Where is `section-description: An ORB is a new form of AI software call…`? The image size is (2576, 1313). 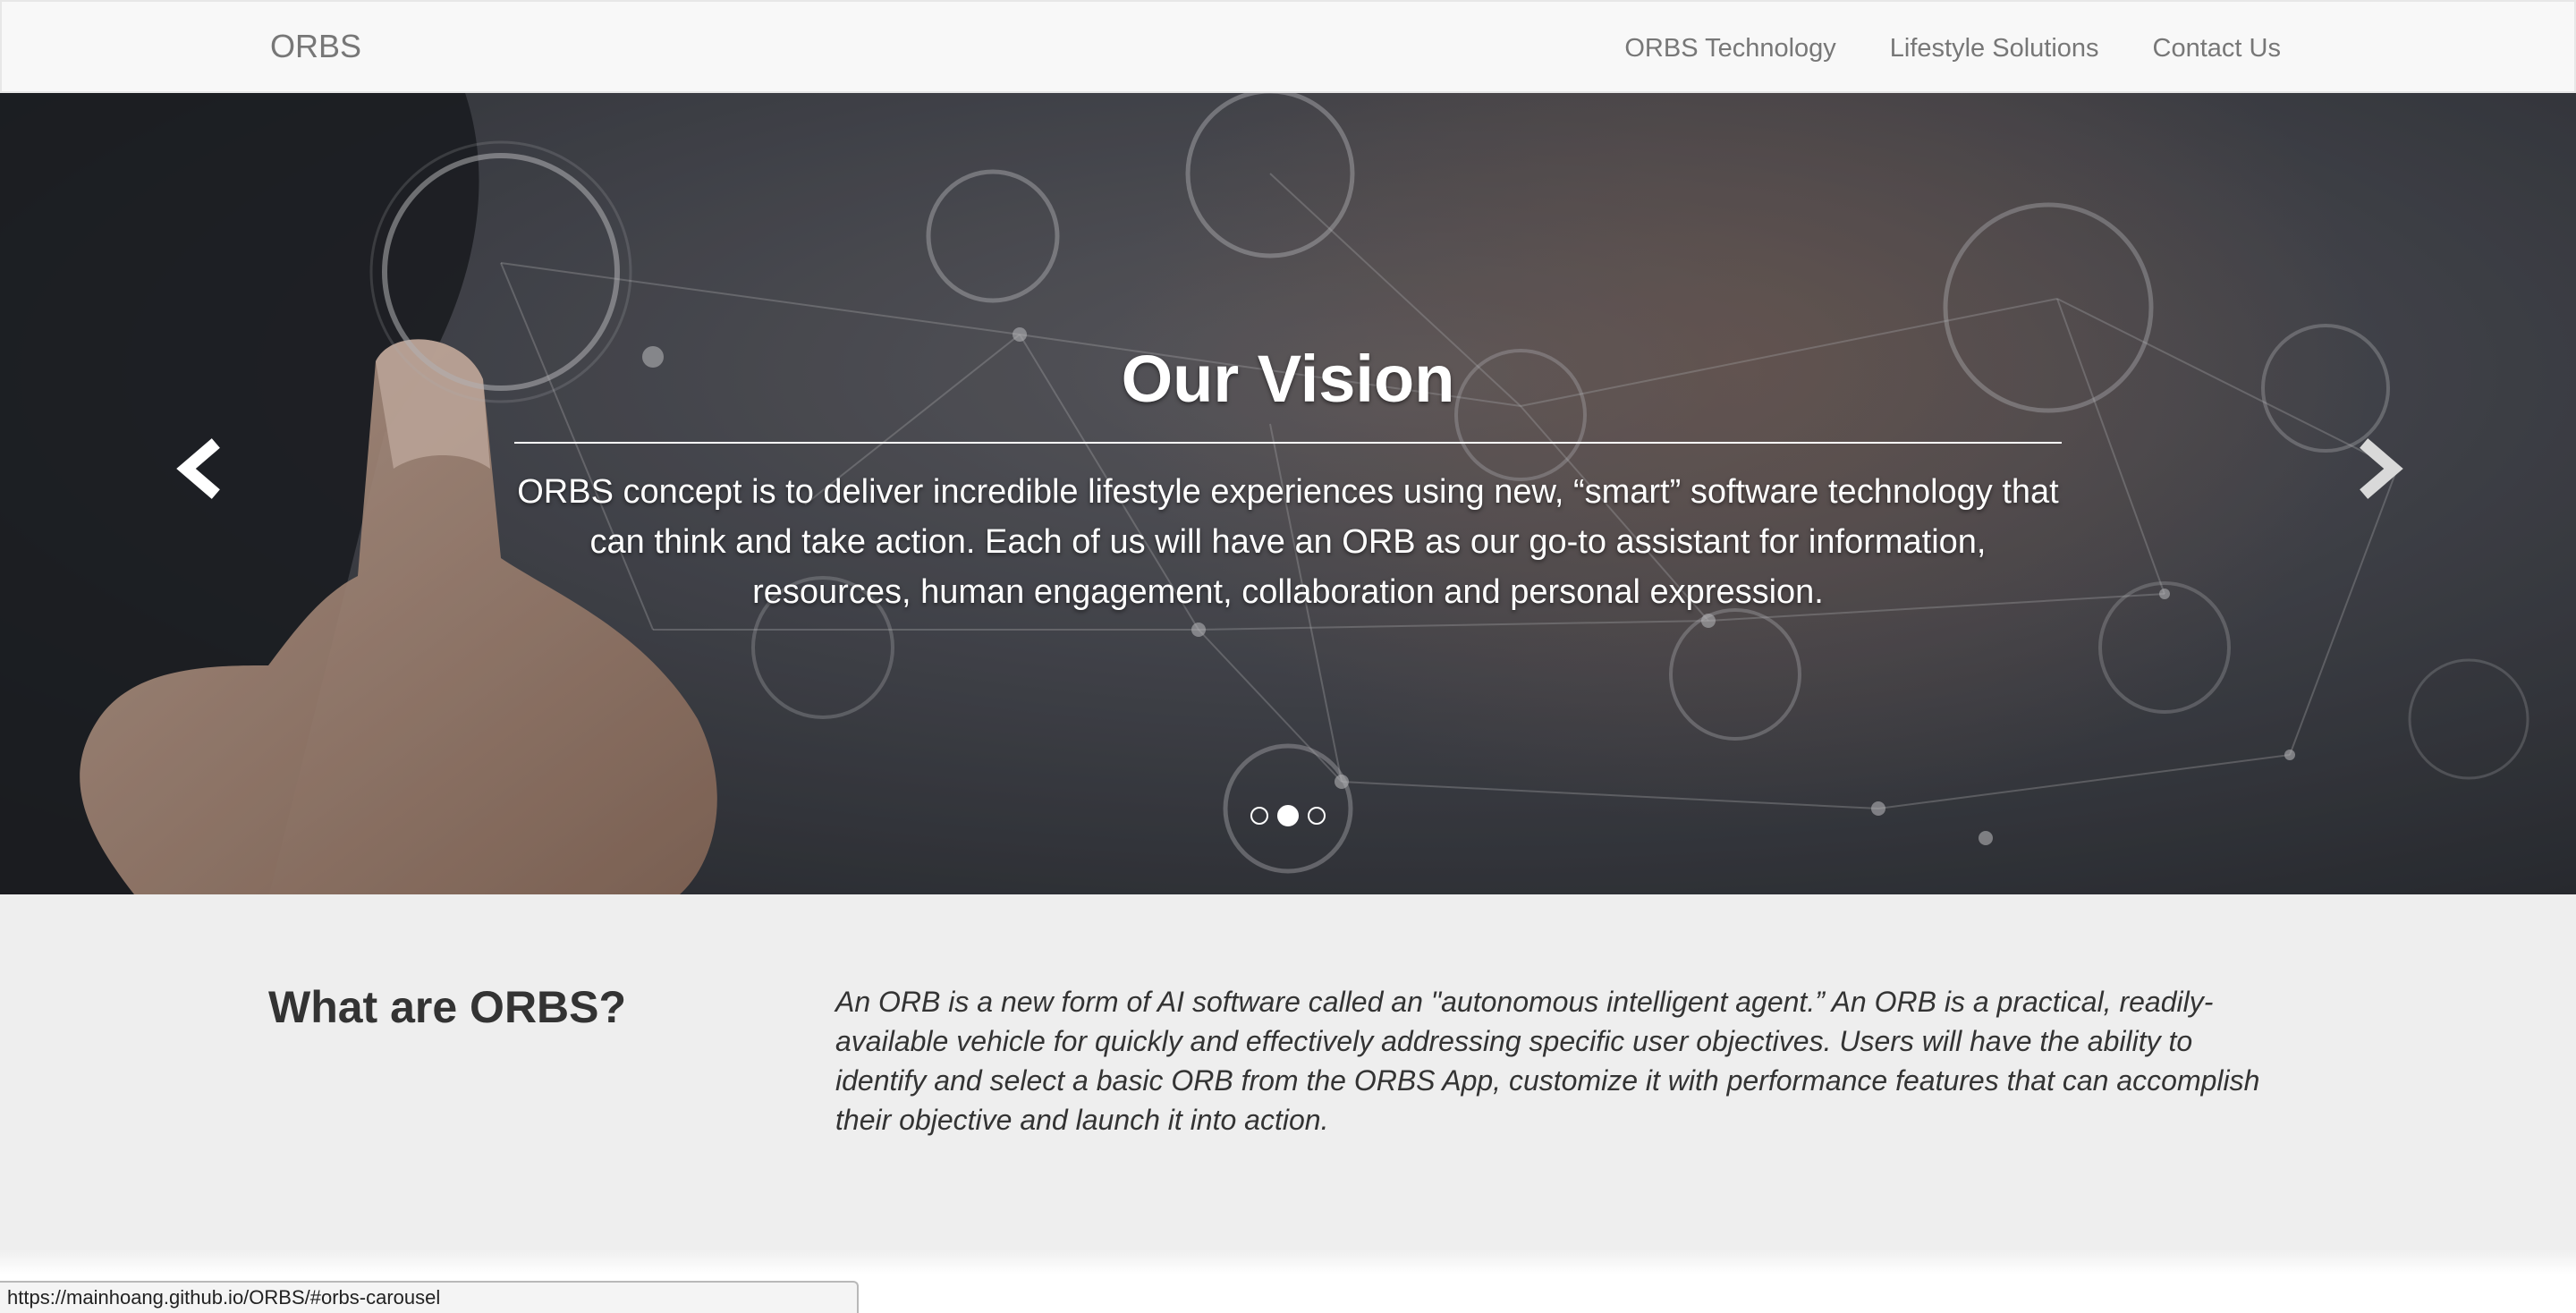
section-description: An ORB is a new form of AI software call… is located at coordinates (1547, 1061).